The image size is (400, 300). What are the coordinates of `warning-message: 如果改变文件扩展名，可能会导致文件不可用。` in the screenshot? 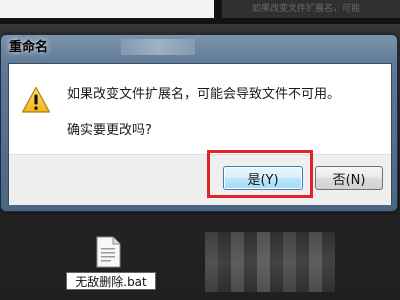 It's located at (204, 94).